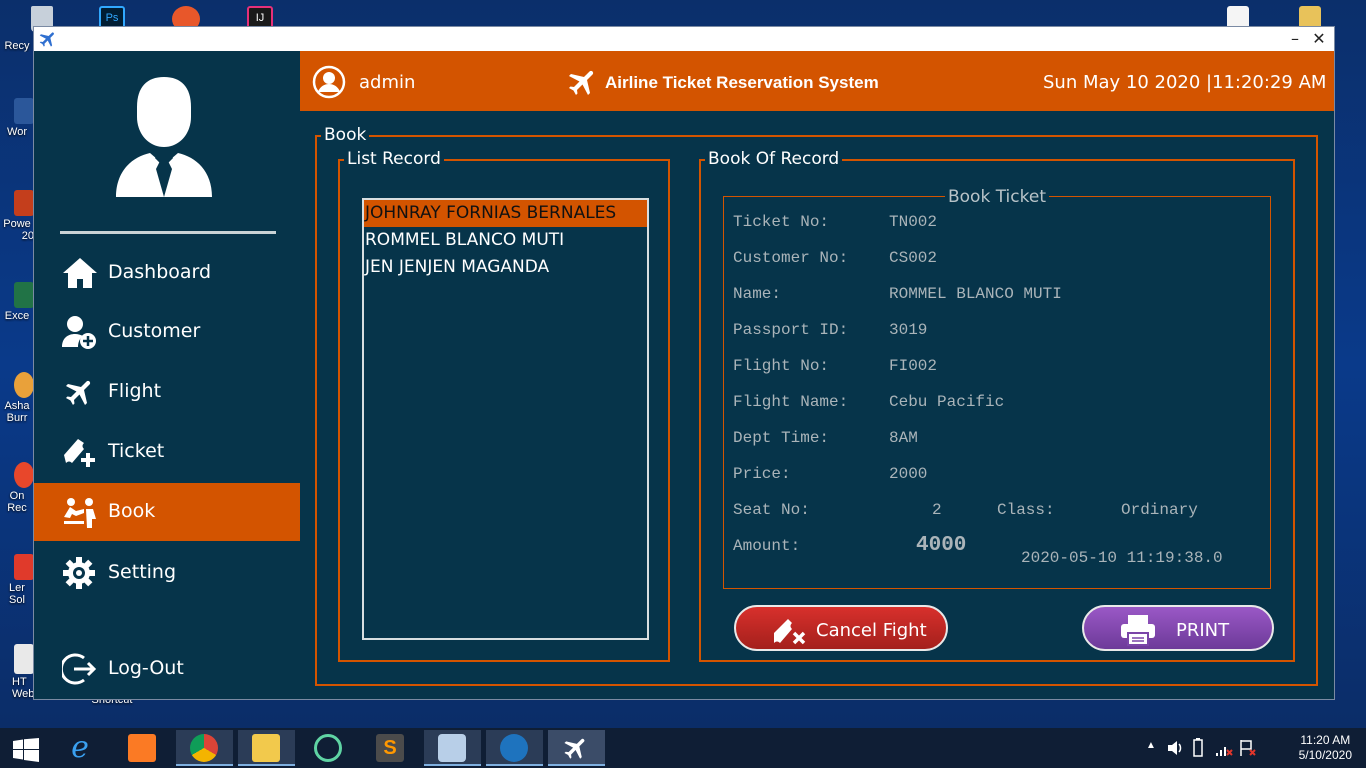 This screenshot has height=768, width=1366. I want to click on desktop-icon-powerpoint: Powe 20, so click(17, 216).